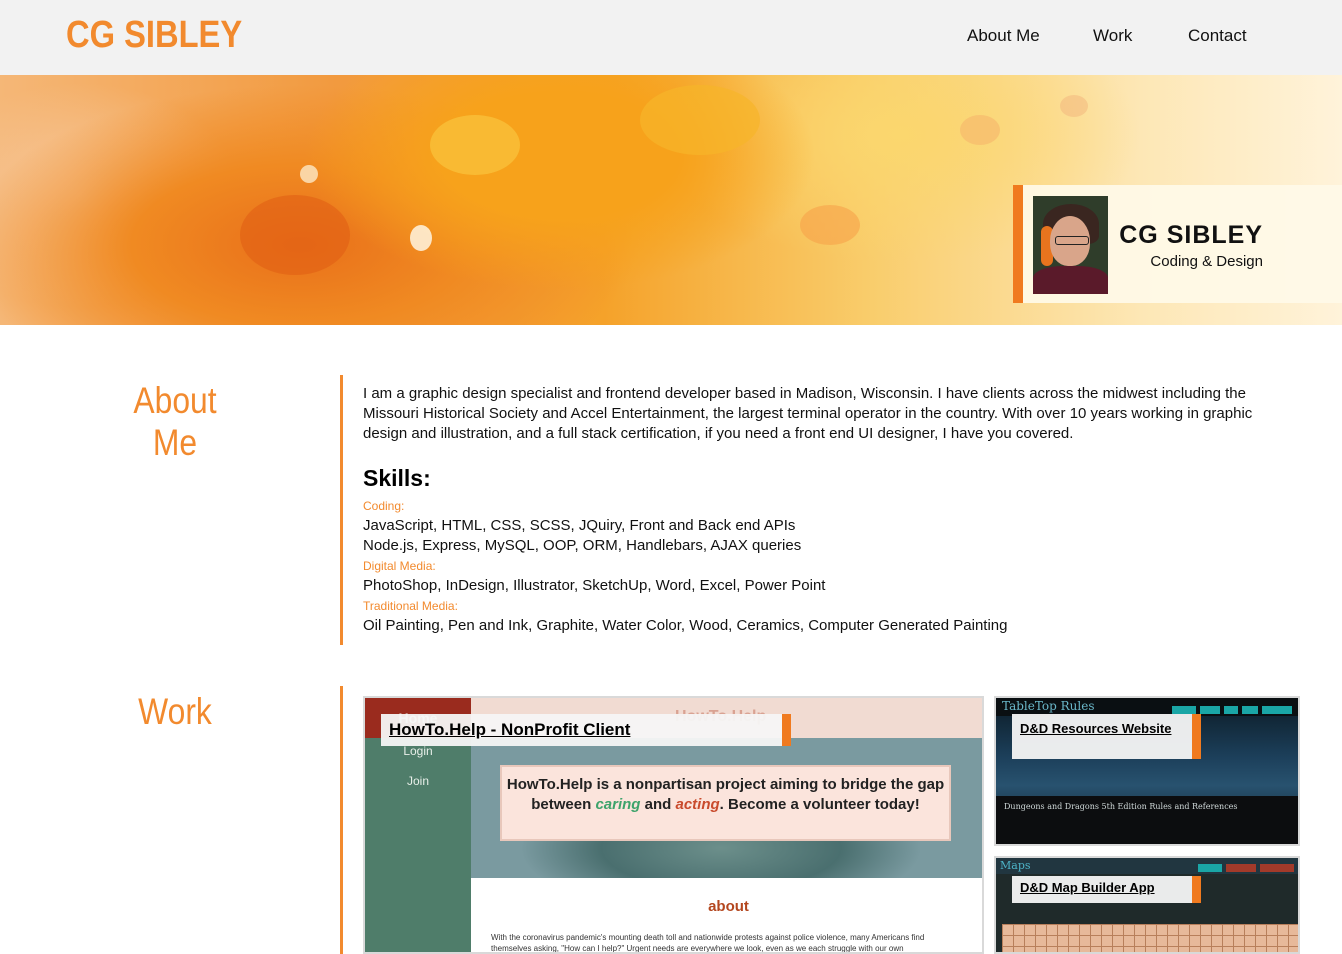  What do you see at coordinates (410, 606) in the screenshot?
I see `skill-category-traditional: Traditional Media:` at bounding box center [410, 606].